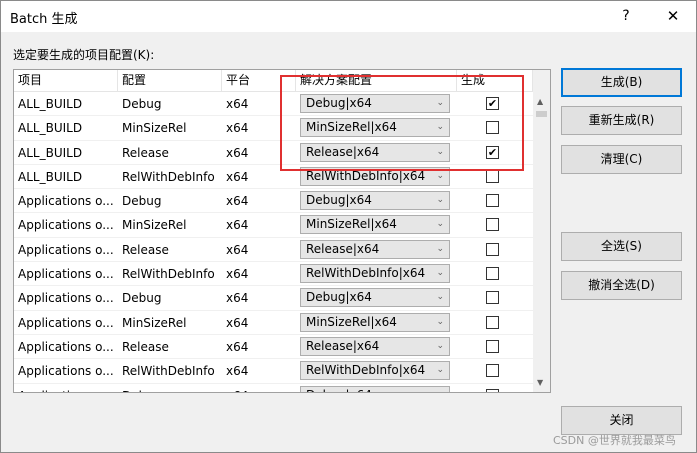  What do you see at coordinates (170, 388) in the screenshot?
I see `config-cell: Debug` at bounding box center [170, 388].